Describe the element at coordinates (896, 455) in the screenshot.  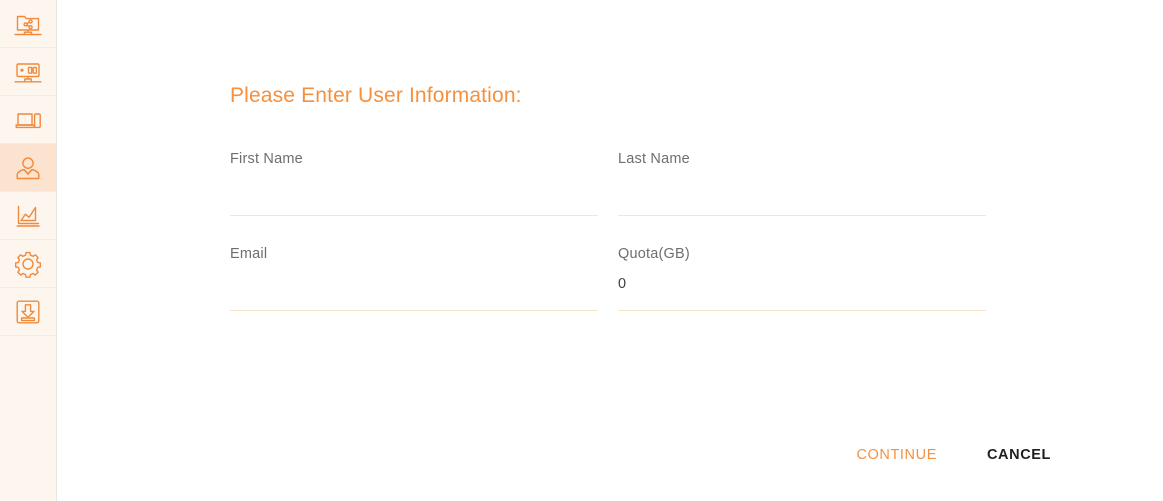
I see `continue-button: CONTINUE` at that location.